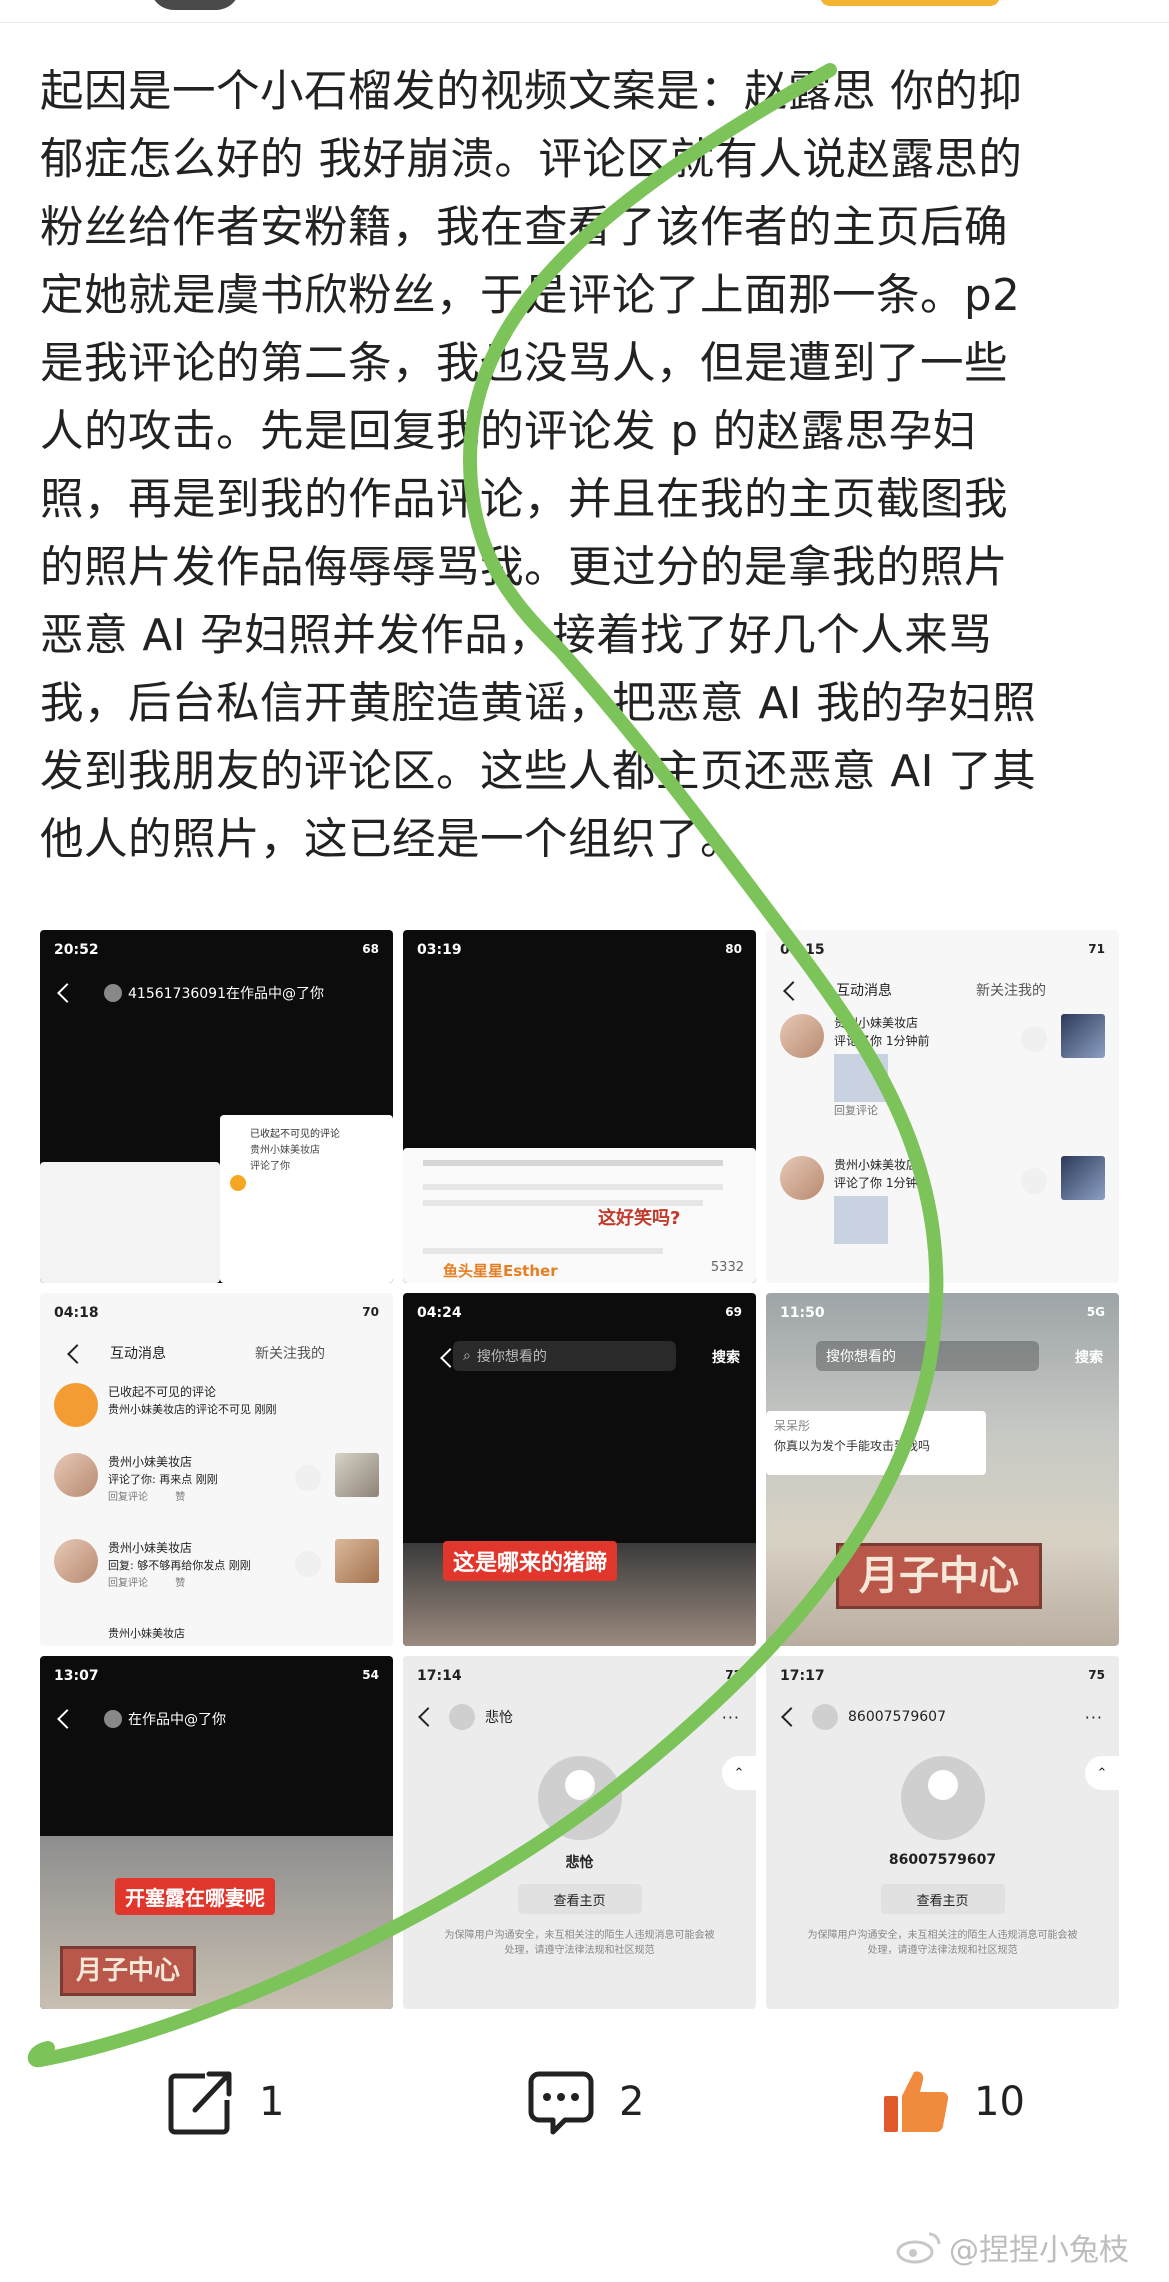 The width and height of the screenshot is (1169, 2282). What do you see at coordinates (910, 3) in the screenshot?
I see `follow-button` at bounding box center [910, 3].